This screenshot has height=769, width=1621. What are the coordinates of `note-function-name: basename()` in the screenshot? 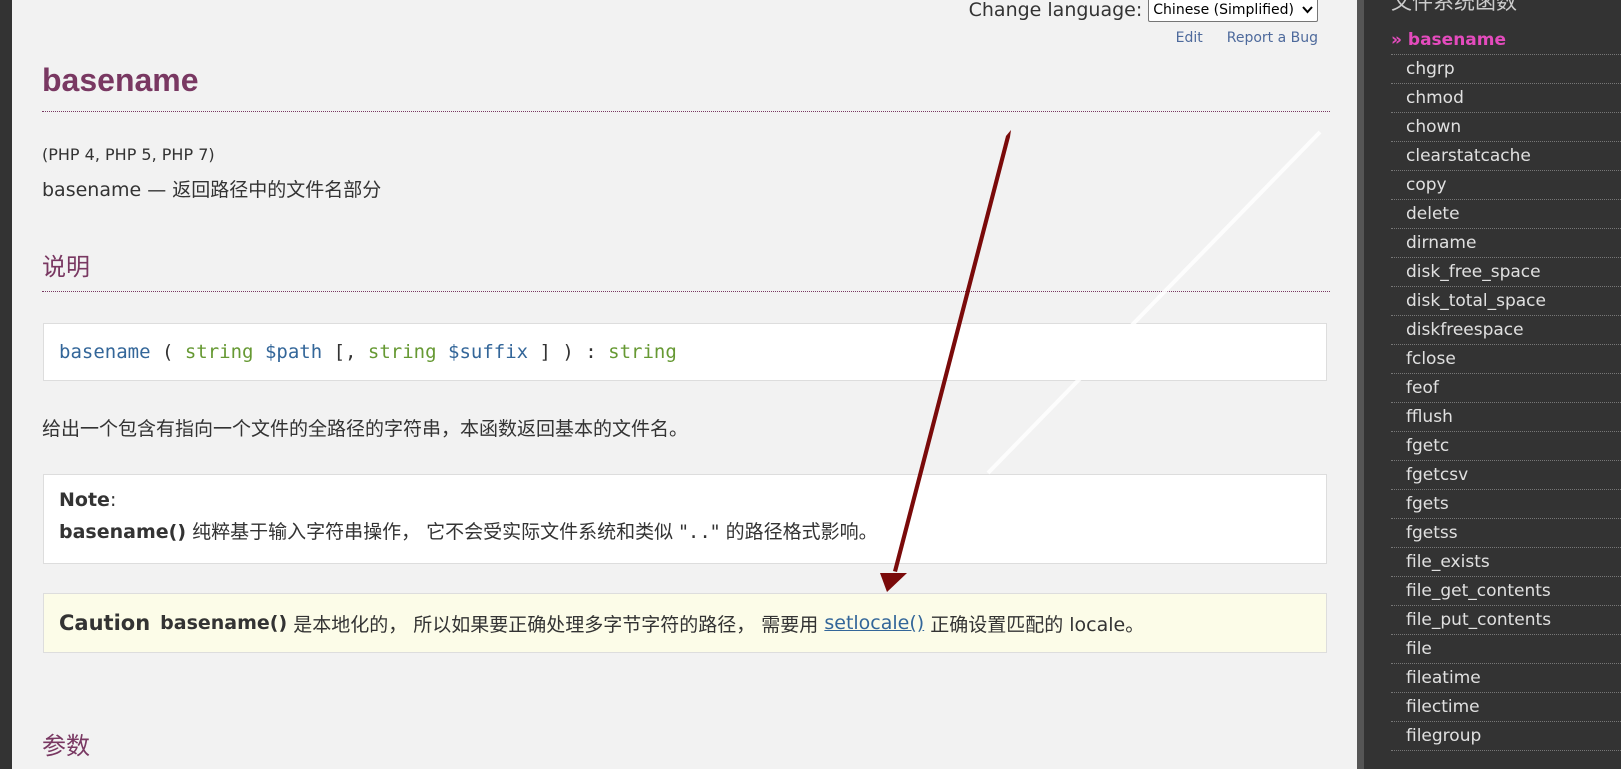 It's located at (123, 532).